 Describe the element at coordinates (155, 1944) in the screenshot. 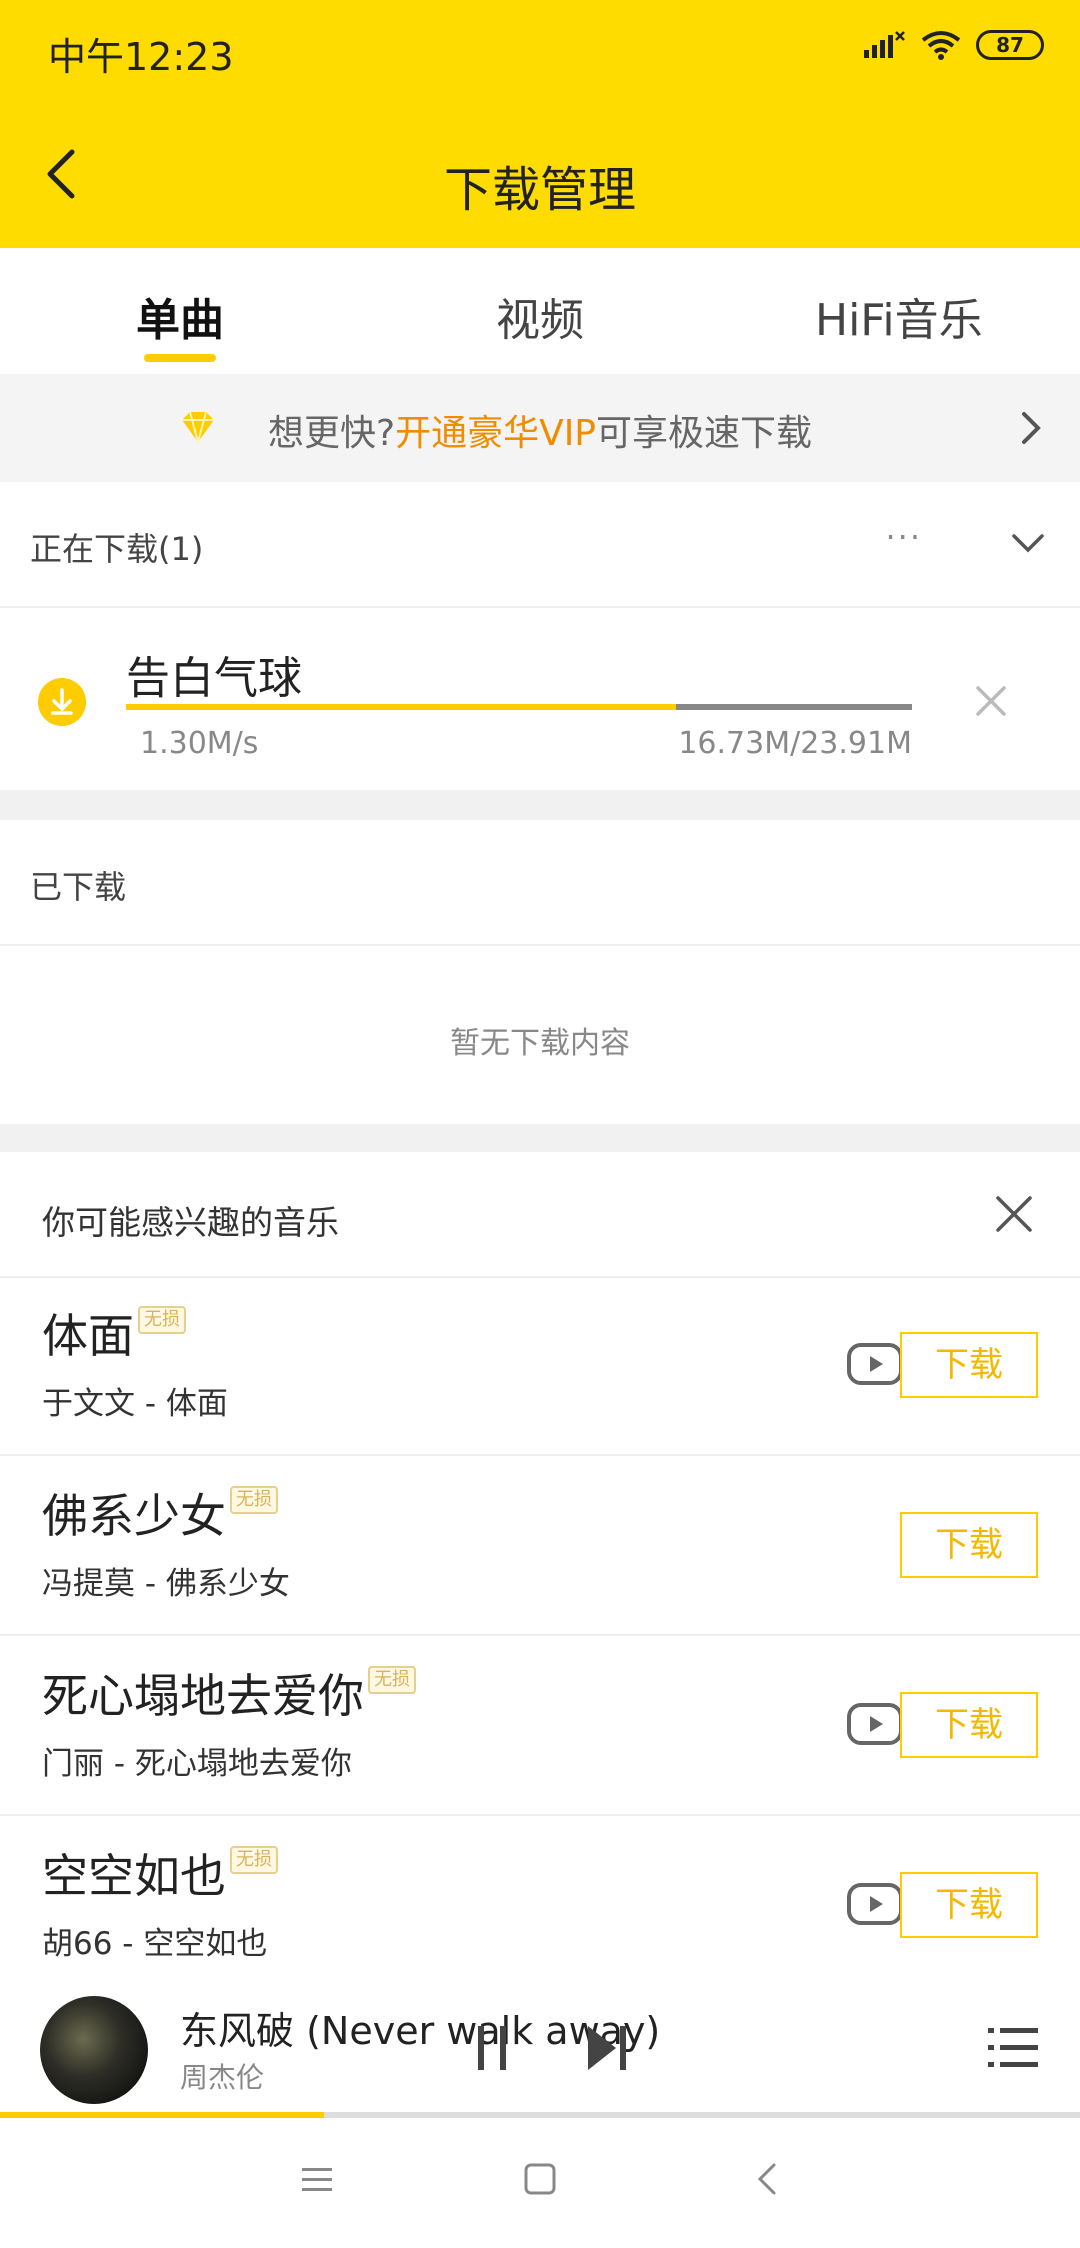

I see `song-artist: 胡66 - 空空如也` at that location.